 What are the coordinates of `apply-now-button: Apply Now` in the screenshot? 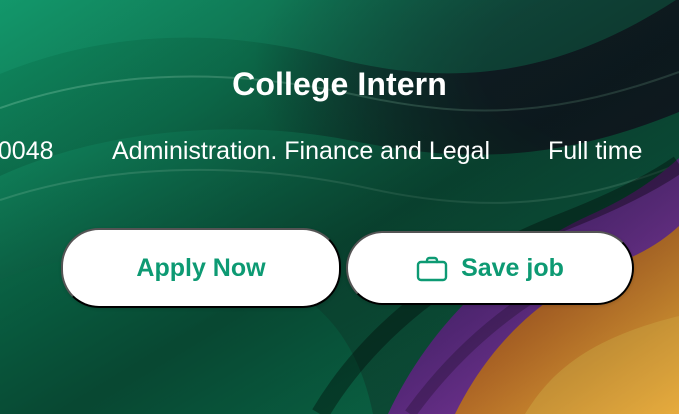 It's located at (201, 268).